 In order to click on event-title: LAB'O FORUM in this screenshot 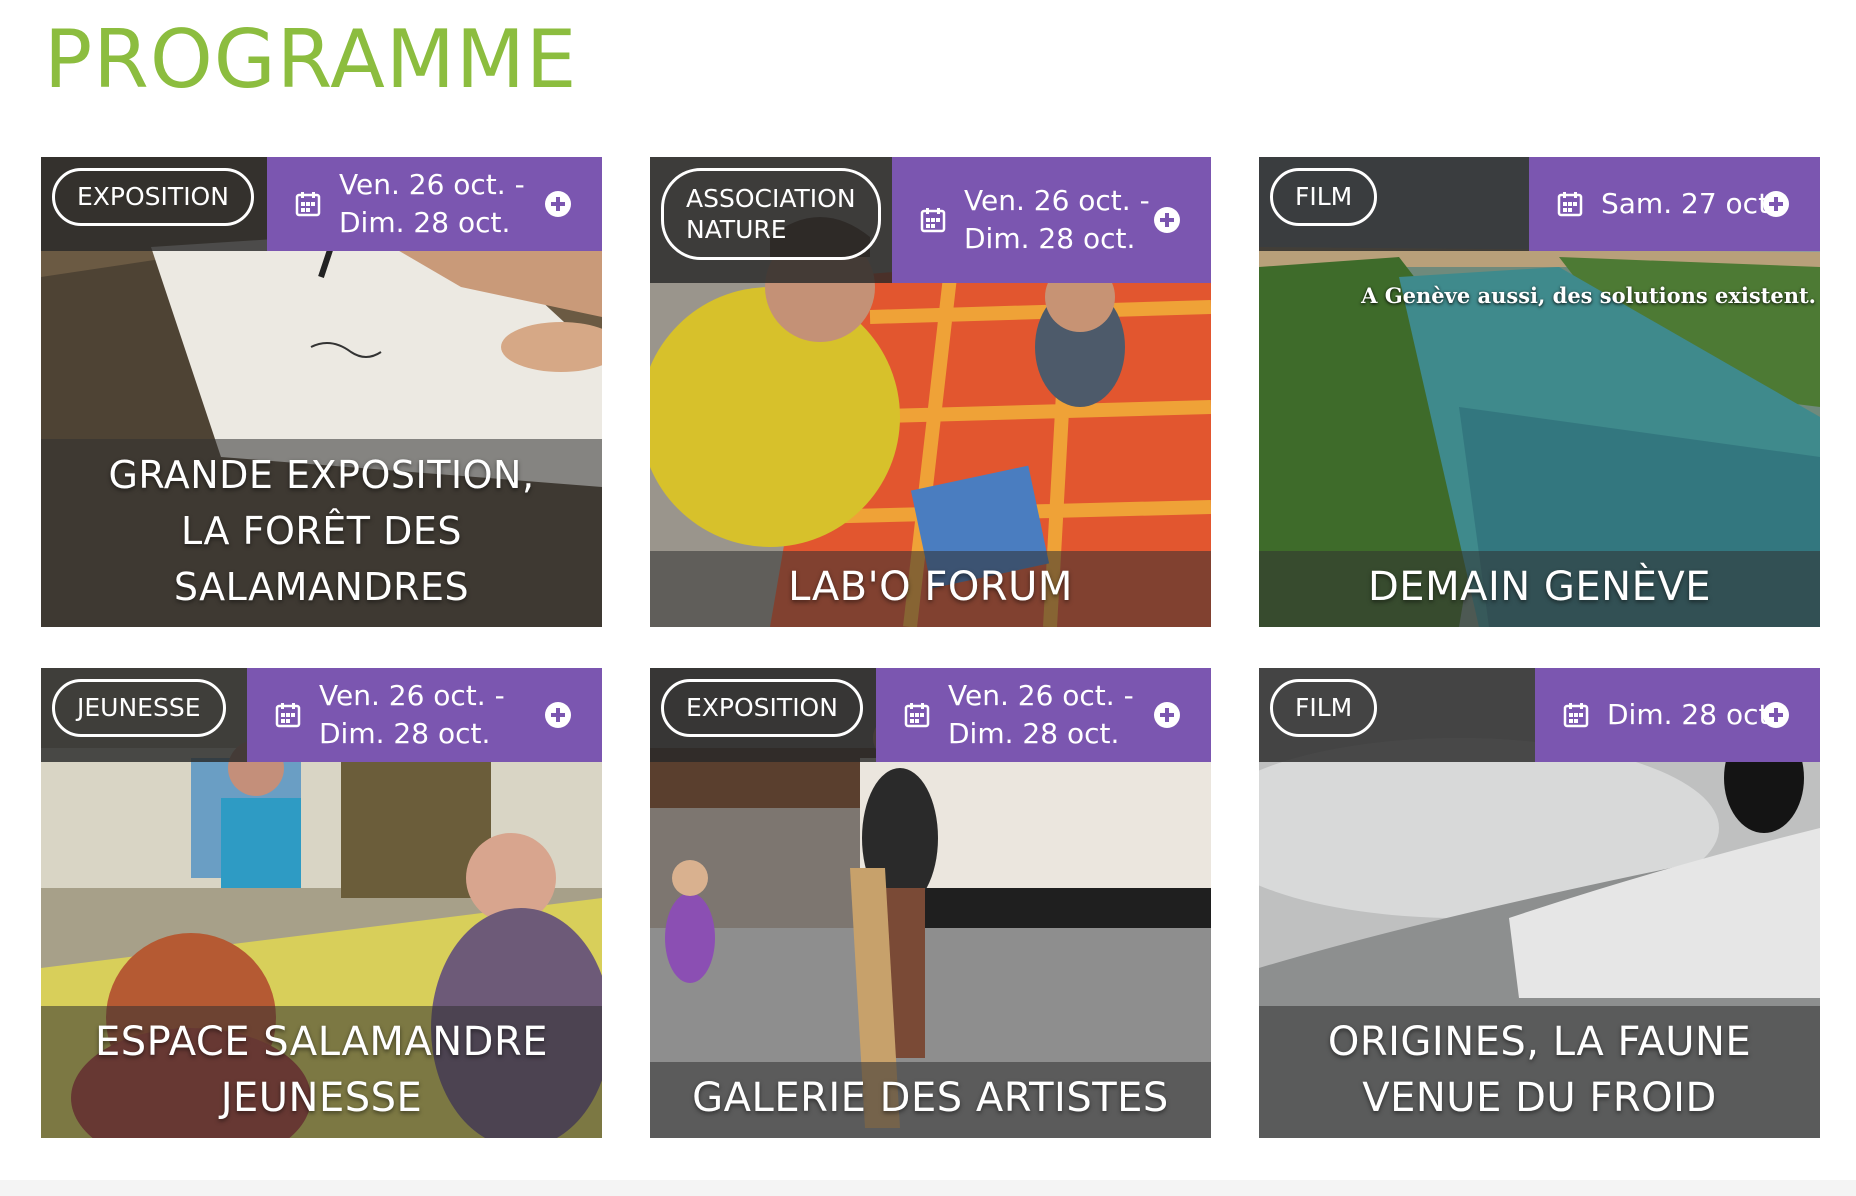, I will do `click(930, 589)`.